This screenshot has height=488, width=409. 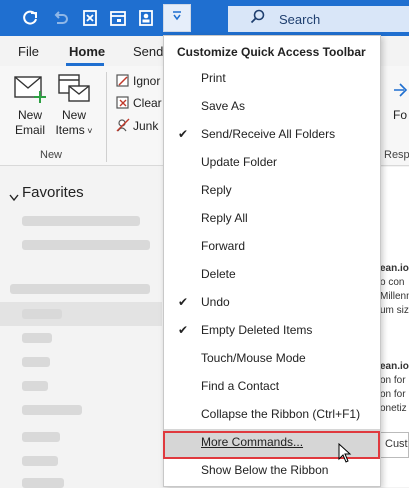 I want to click on menu-item: ✔ Undo, so click(x=272, y=303).